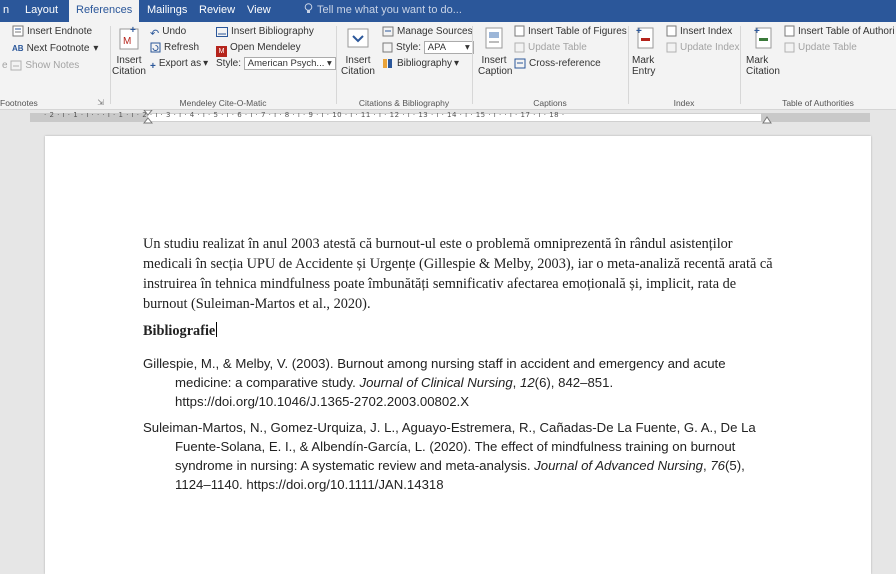 The height and width of the screenshot is (574, 896). I want to click on update-authorities-button: Update Table, so click(820, 48).